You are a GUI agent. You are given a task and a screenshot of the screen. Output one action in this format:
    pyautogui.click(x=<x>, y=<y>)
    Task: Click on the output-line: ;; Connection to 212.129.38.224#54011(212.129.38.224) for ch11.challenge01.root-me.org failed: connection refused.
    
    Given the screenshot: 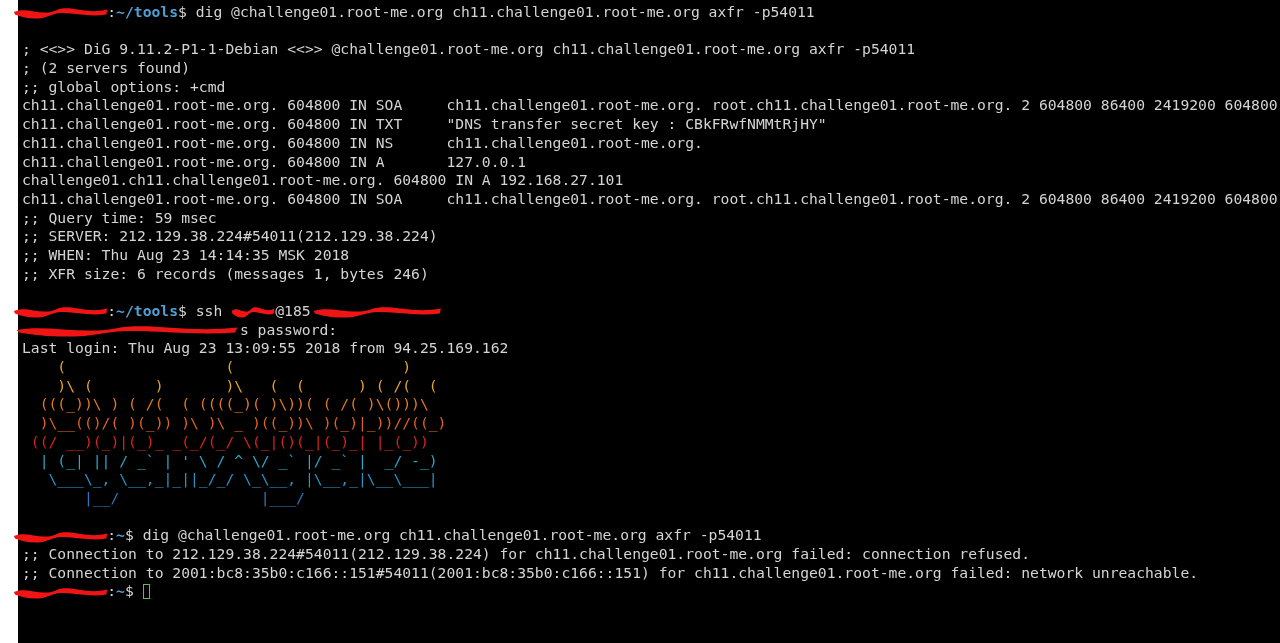 What is the action you would take?
    pyautogui.click(x=526, y=554)
    